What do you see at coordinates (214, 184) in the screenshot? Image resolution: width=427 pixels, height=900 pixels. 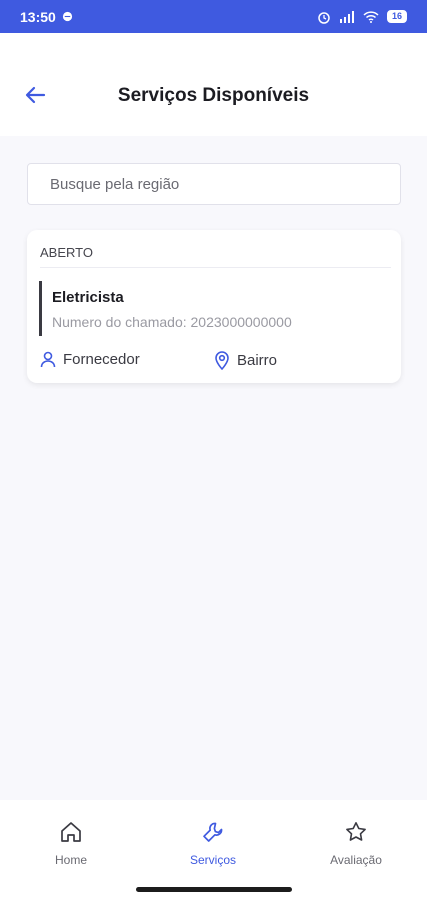 I see `search-input: Busque pela região` at bounding box center [214, 184].